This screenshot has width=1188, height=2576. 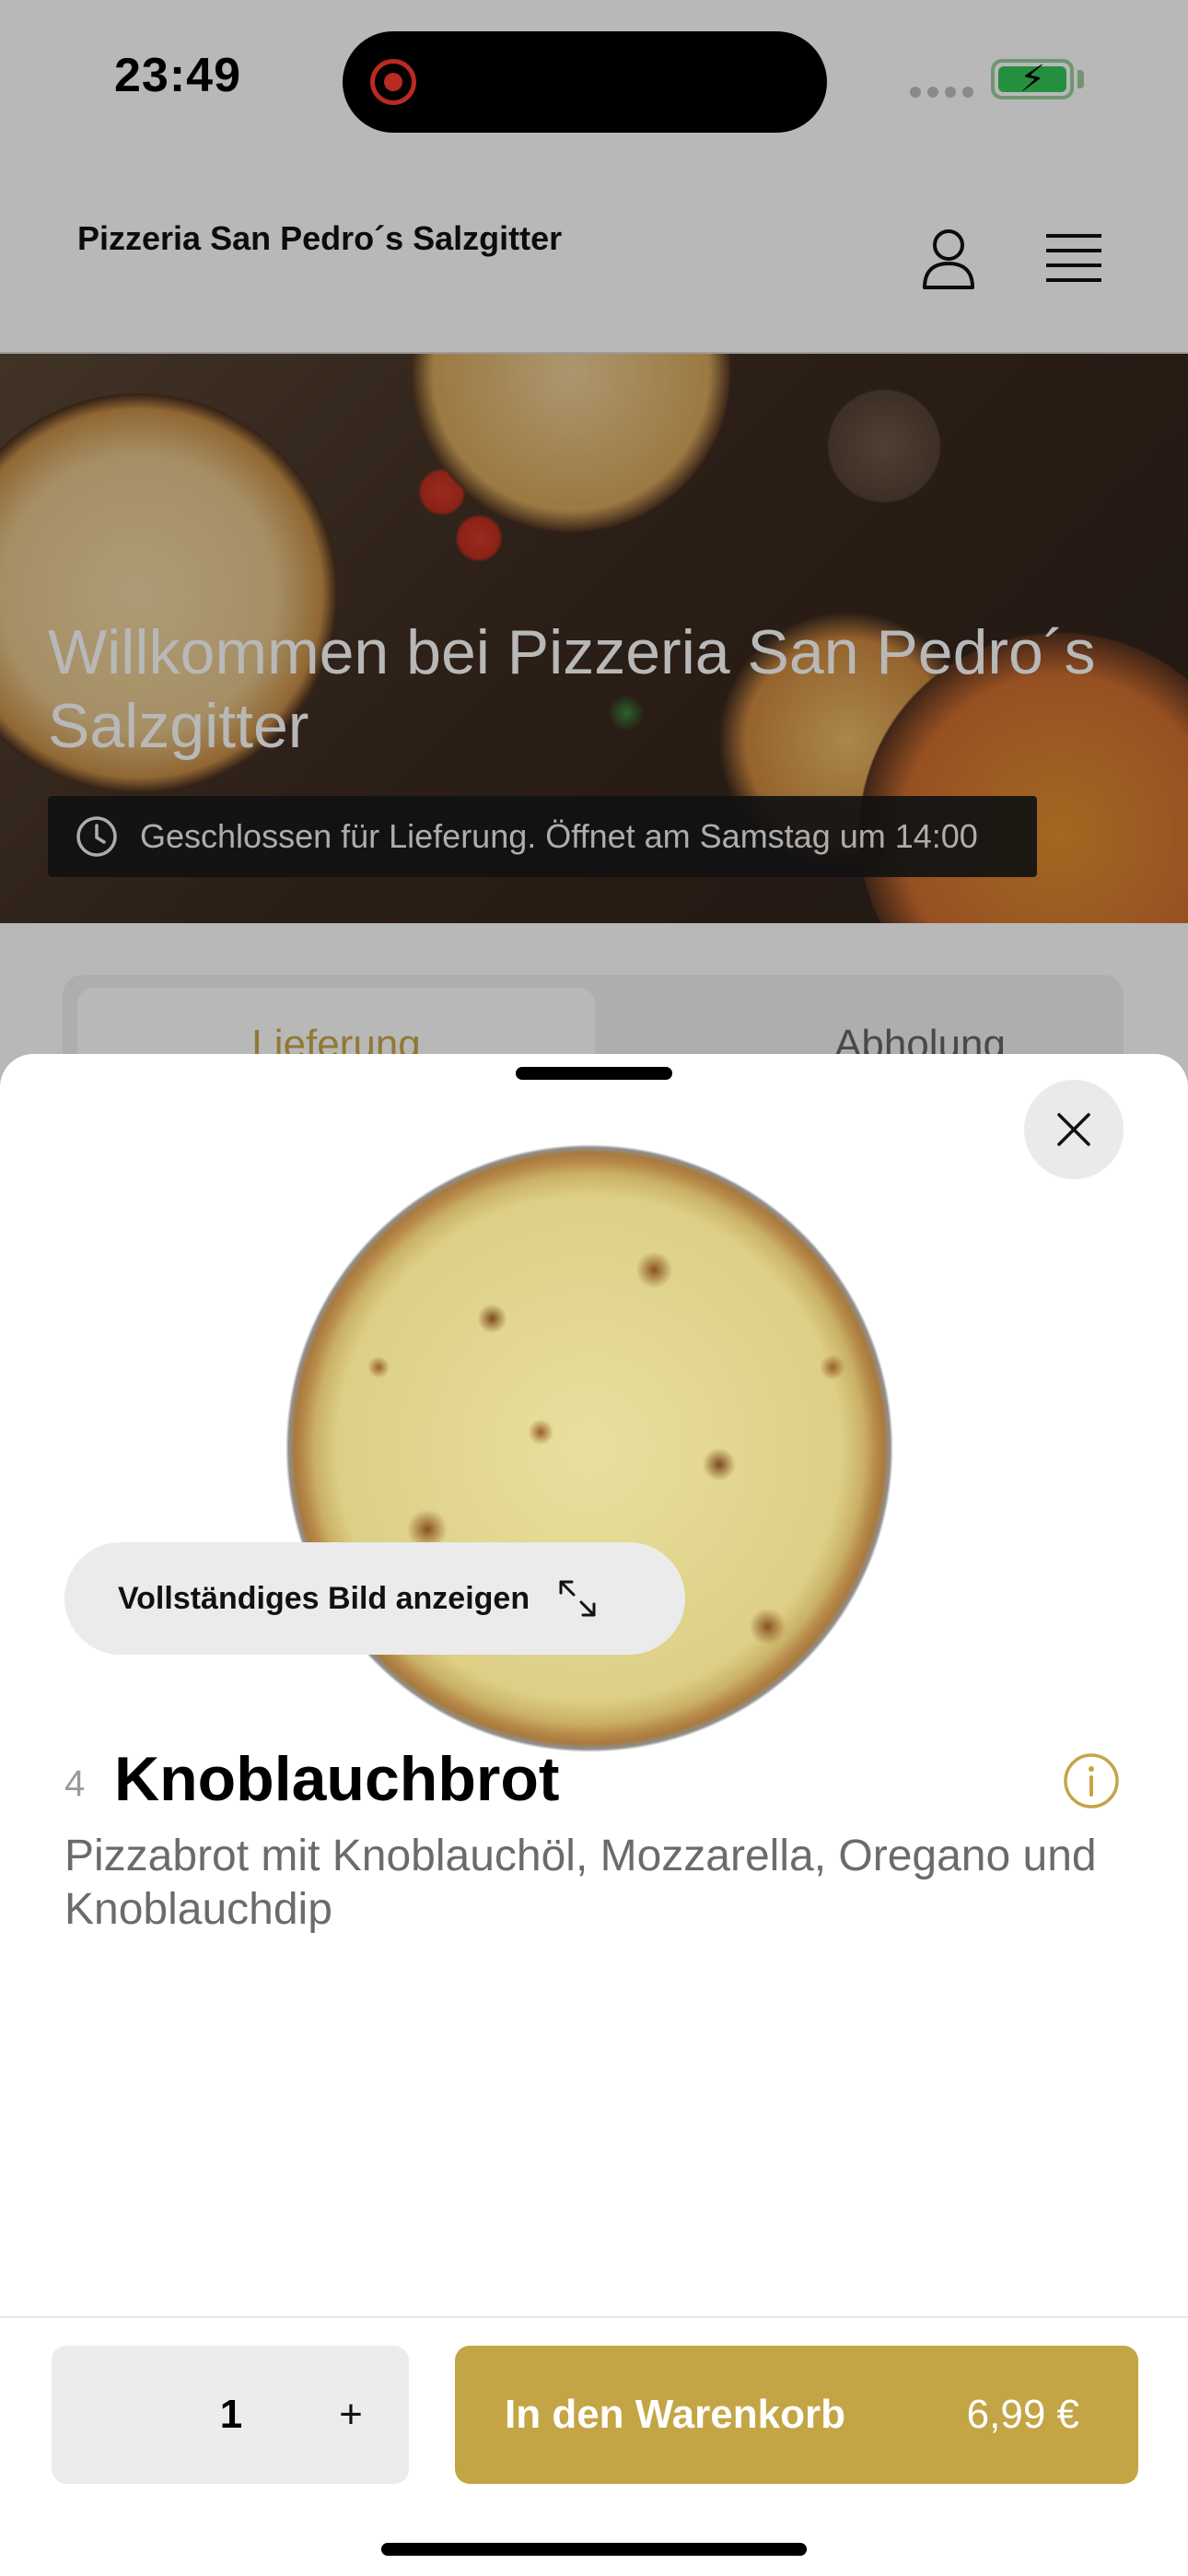 I want to click on quantity-value: 1, so click(x=231, y=2414).